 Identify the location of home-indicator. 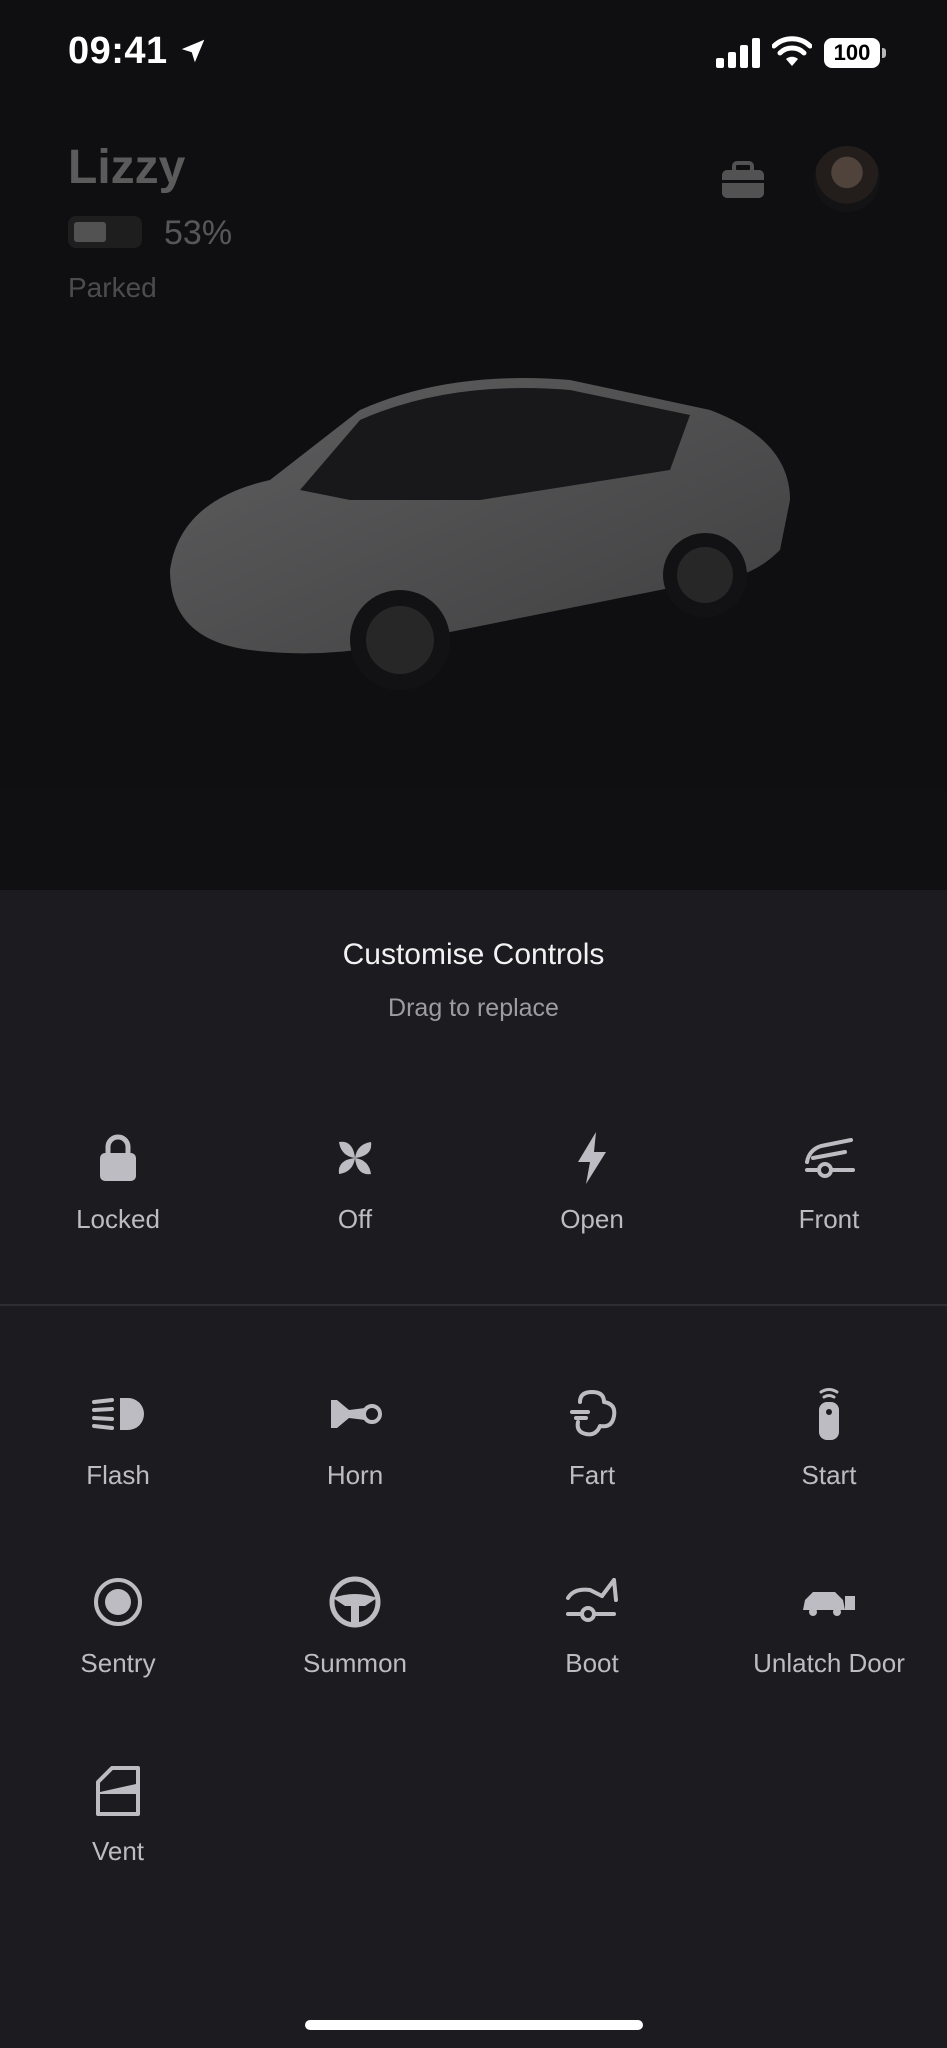
(474, 2025).